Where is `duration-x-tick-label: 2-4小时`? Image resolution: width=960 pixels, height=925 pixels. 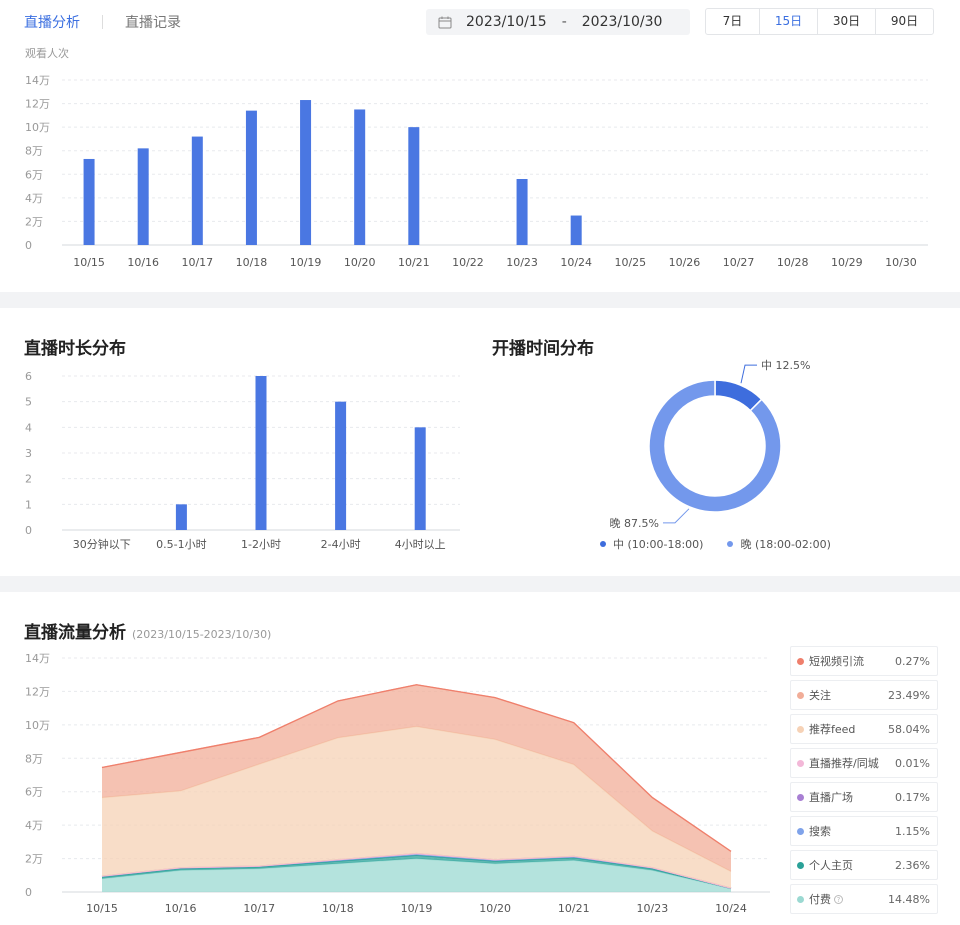
duration-x-tick-label: 2-4小时 is located at coordinates (341, 544).